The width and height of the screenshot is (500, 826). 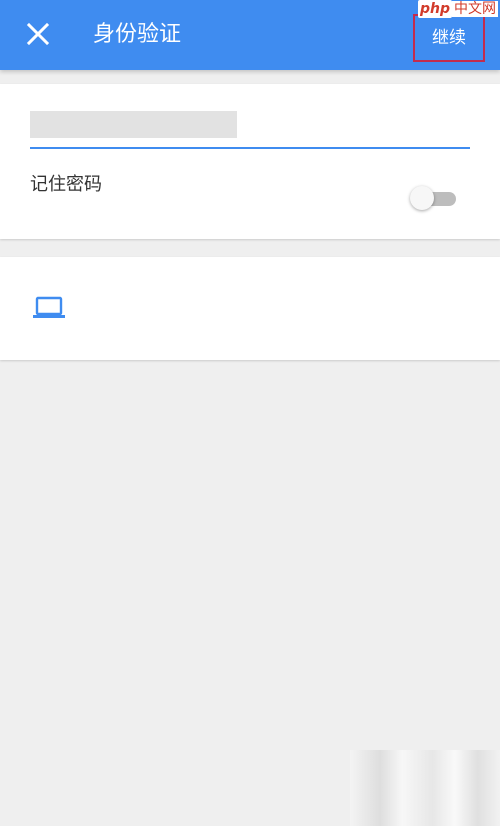 What do you see at coordinates (137, 34) in the screenshot?
I see `page-title: 身份验证` at bounding box center [137, 34].